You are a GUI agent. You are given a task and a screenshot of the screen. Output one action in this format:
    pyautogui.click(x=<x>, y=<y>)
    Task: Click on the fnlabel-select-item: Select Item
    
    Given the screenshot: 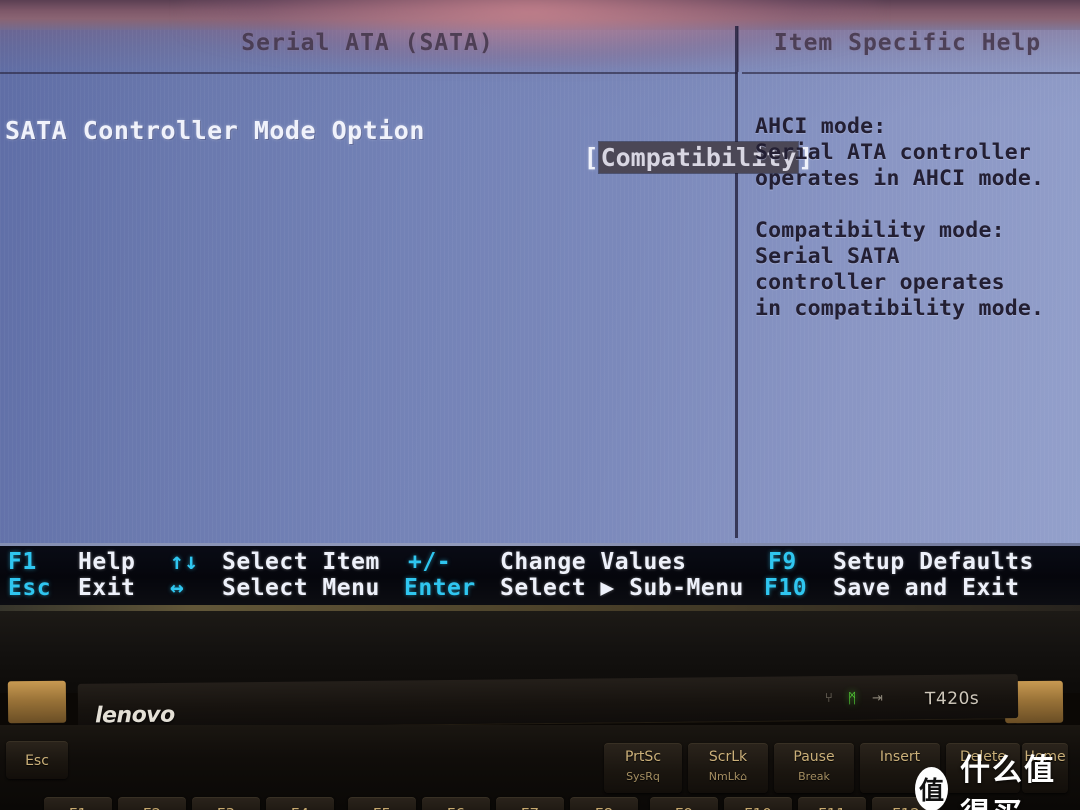 What is the action you would take?
    pyautogui.click(x=301, y=562)
    